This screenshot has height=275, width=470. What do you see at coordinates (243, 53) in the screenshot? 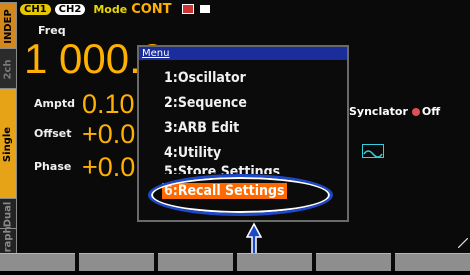
I see `menu-title: Menu` at bounding box center [243, 53].